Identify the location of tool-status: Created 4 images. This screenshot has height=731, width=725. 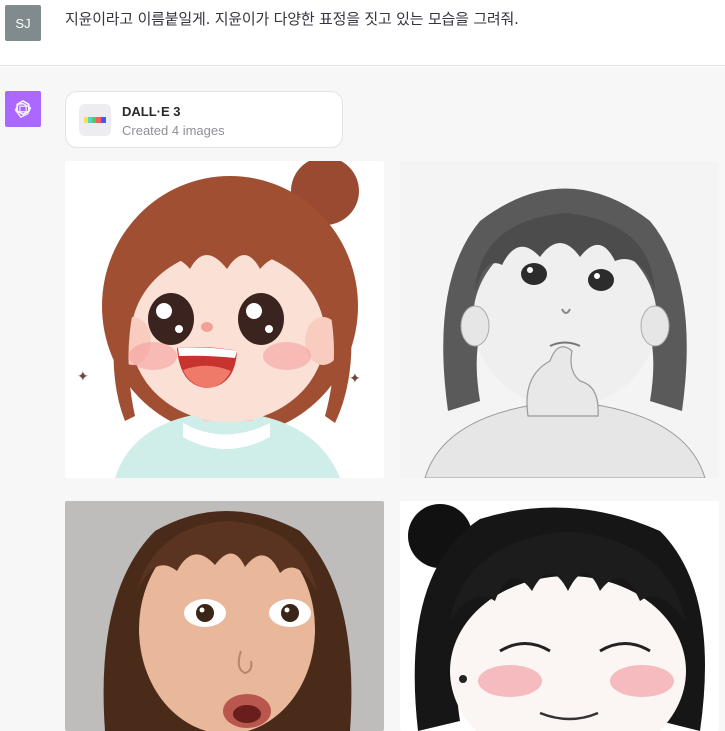
(173, 130).